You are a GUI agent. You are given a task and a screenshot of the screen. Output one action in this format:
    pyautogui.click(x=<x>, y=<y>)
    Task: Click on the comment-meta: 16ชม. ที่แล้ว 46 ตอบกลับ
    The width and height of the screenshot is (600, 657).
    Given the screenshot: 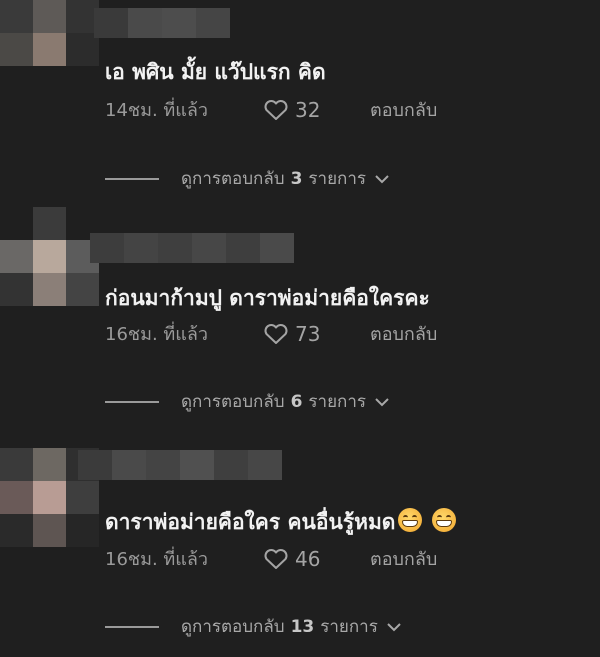 What is the action you would take?
    pyautogui.click(x=271, y=558)
    